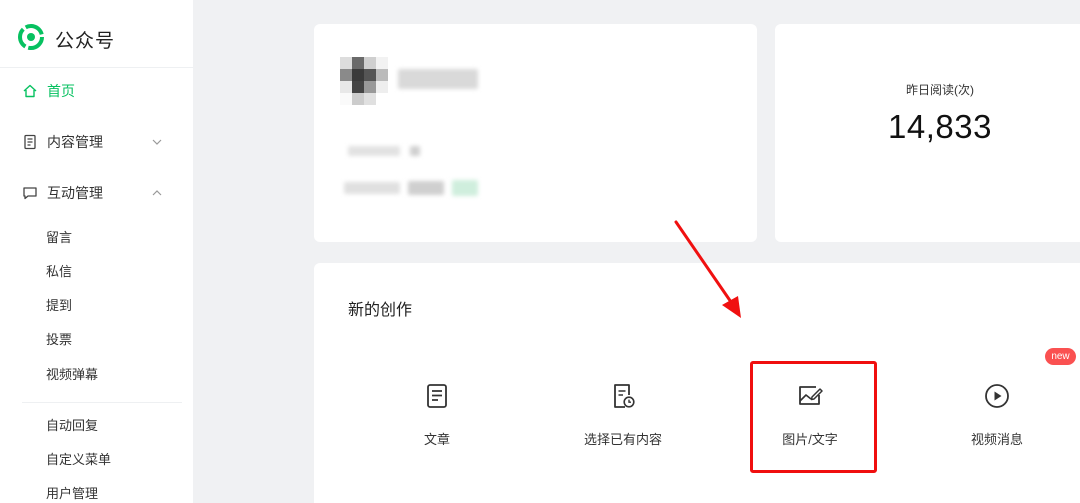 The image size is (1080, 503). I want to click on sidebar-item-interaction-management: 互动管理, so click(62, 193).